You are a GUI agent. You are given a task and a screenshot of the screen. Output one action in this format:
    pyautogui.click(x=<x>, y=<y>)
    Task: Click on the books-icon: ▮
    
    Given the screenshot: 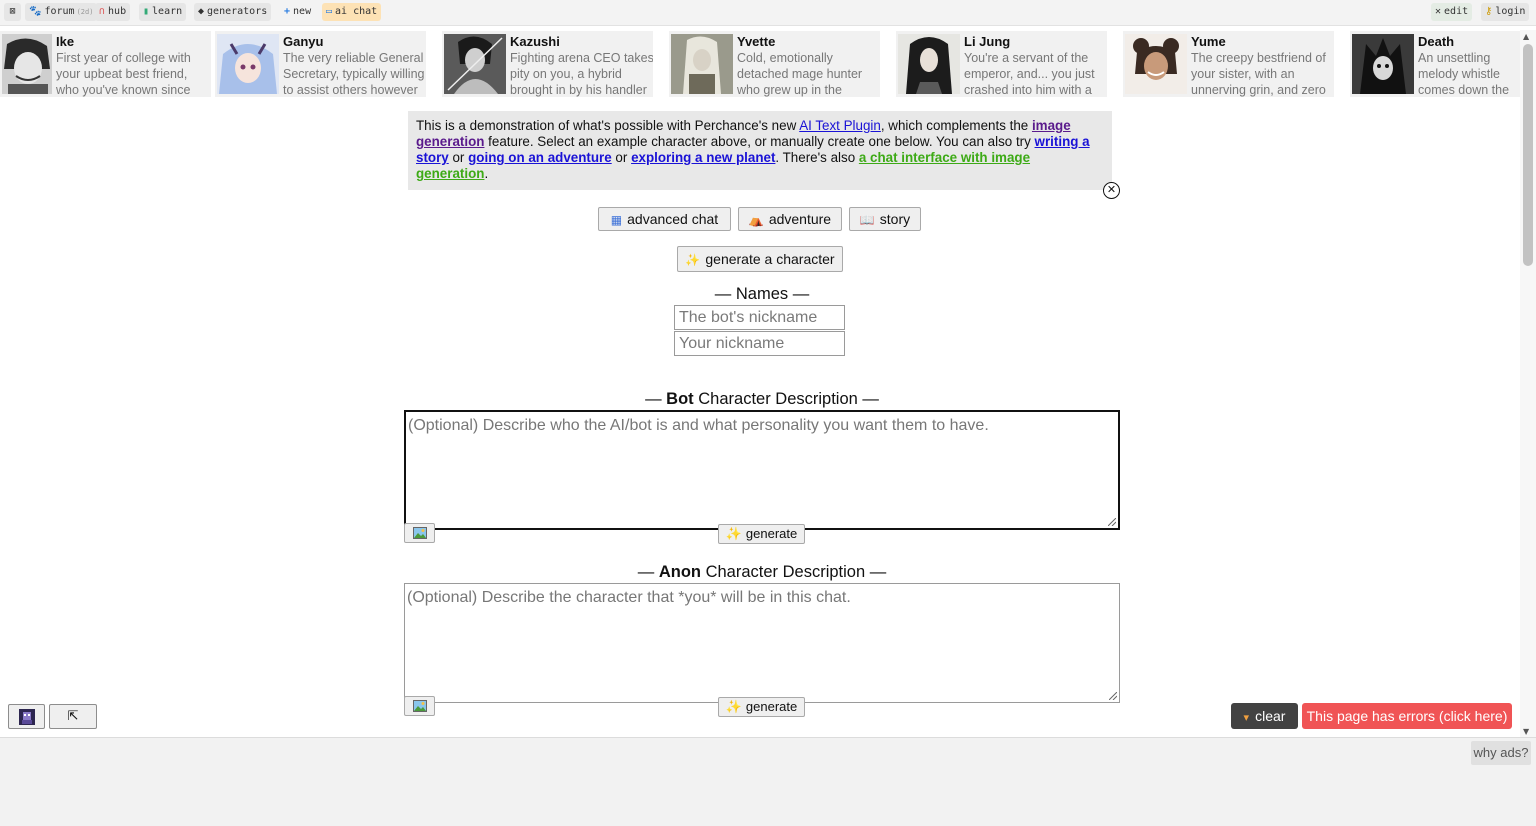 What is the action you would take?
    pyautogui.click(x=146, y=11)
    